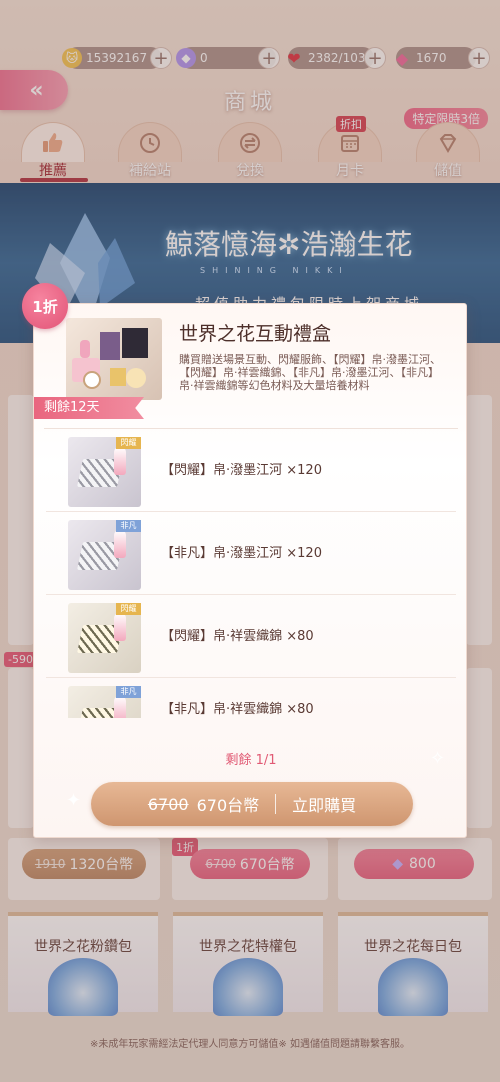 The height and width of the screenshot is (1082, 500). What do you see at coordinates (438, 758) in the screenshot?
I see `sparkle-icon: ✧` at bounding box center [438, 758].